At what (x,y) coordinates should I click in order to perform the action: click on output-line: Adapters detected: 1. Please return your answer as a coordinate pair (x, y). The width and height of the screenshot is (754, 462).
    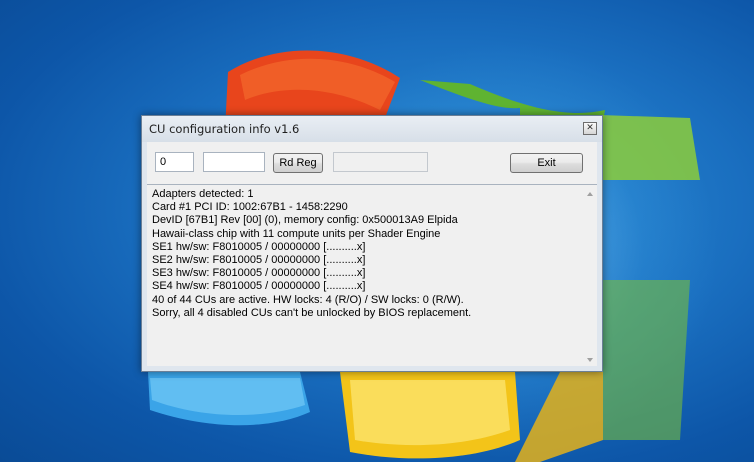
    Looking at the image, I should click on (203, 194).